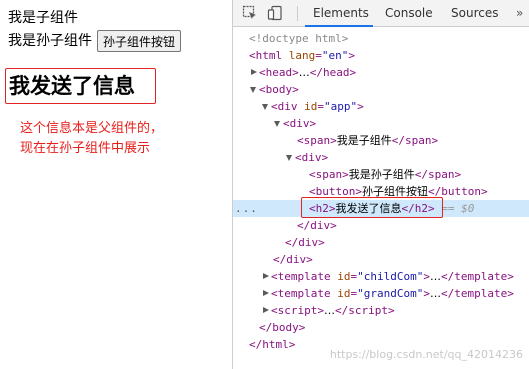  Describe the element at coordinates (381, 72) in the screenshot. I see `dom-node-head: <head>…</head>` at that location.